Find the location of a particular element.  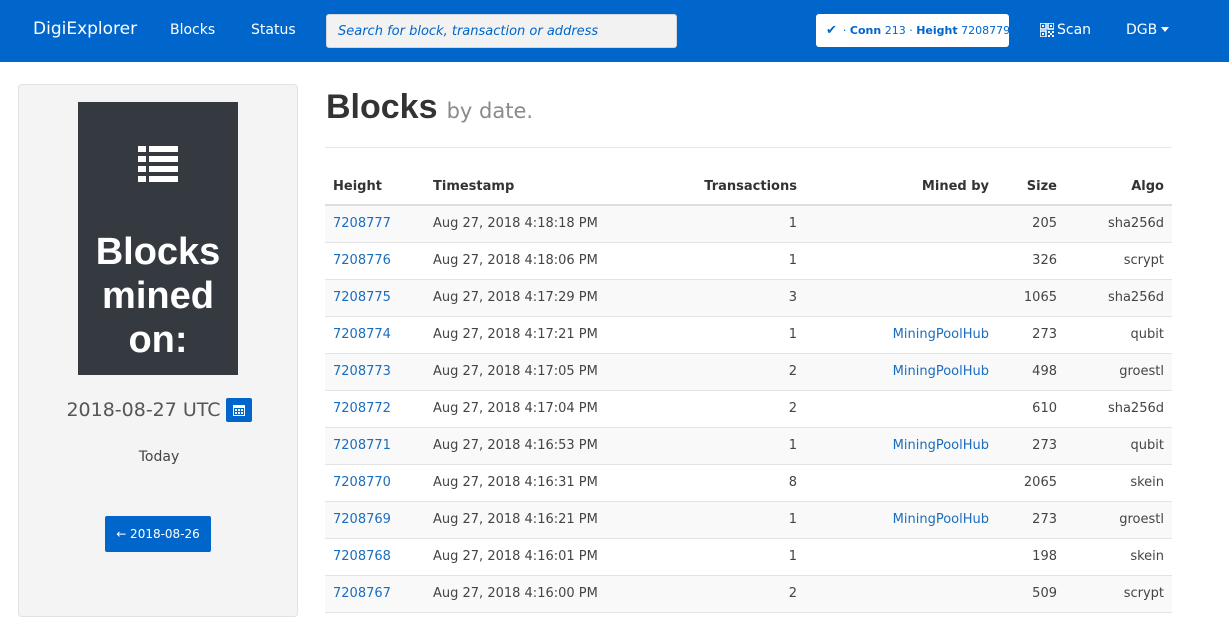

page-title-subtitle: by date. is located at coordinates (490, 111).